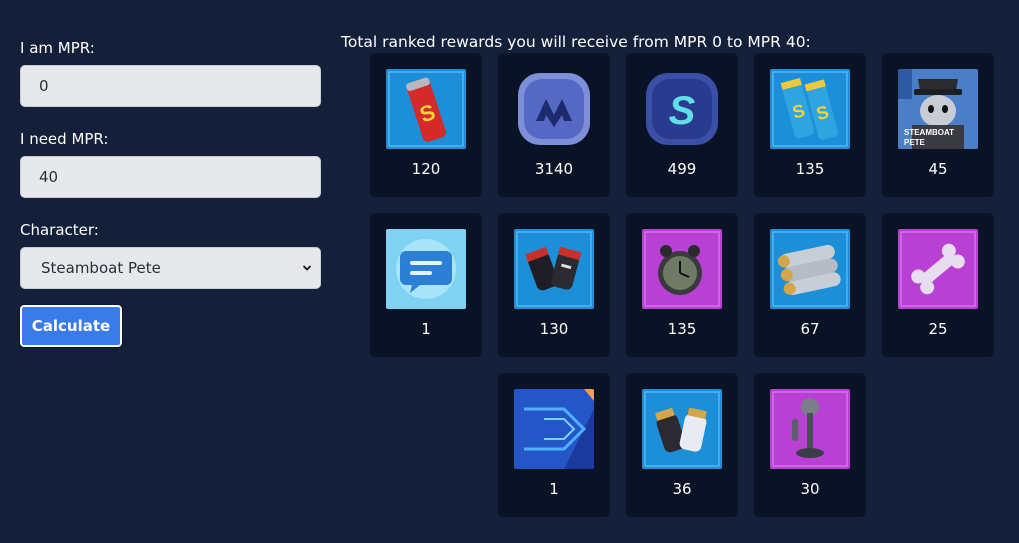 The width and height of the screenshot is (1019, 543). What do you see at coordinates (101, 268) in the screenshot?
I see `character-selected-value: Steamboat Pete` at bounding box center [101, 268].